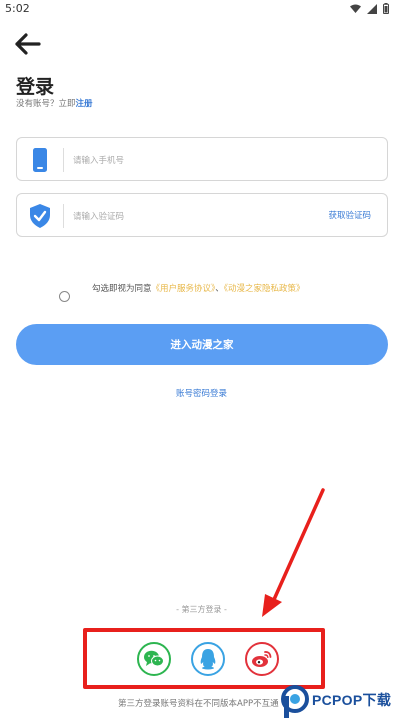 This screenshot has width=403, height=720. I want to click on pcpop-logo-icon, so click(295, 701).